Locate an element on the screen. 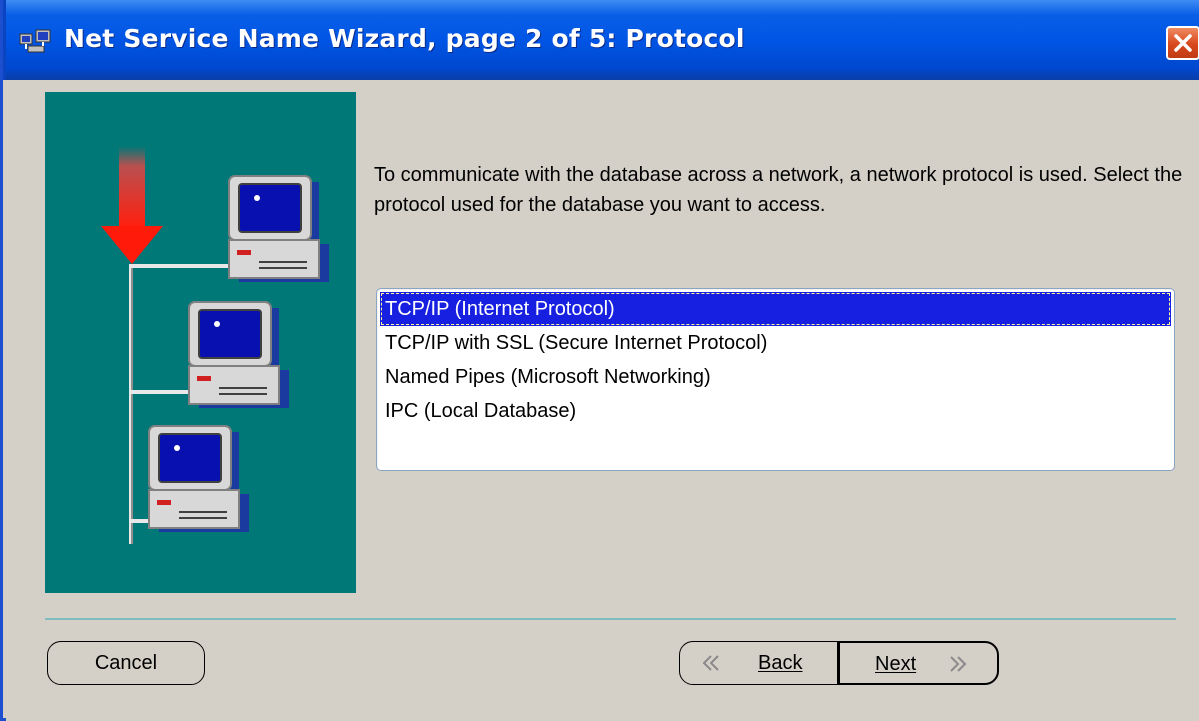 The height and width of the screenshot is (721, 1199). back-button: Back is located at coordinates (758, 663).